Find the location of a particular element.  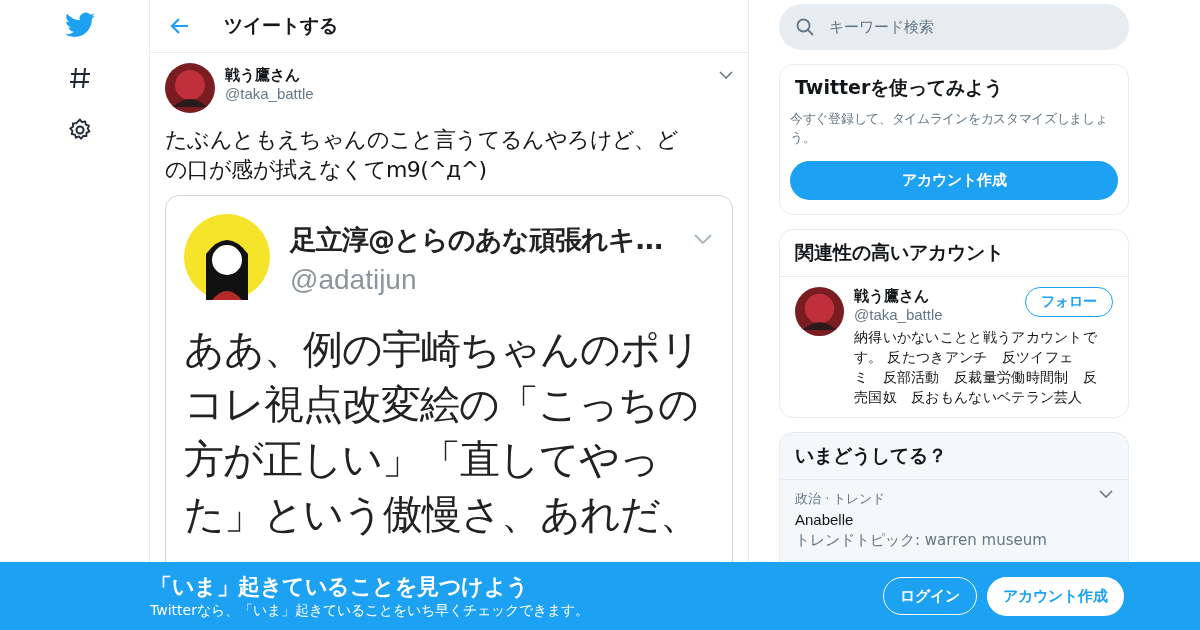

account-name: 戦う鷹さん is located at coordinates (892, 296).